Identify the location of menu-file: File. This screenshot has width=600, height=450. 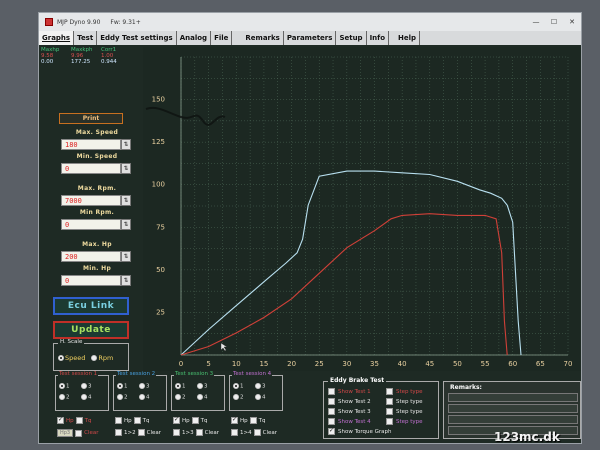
(222, 38).